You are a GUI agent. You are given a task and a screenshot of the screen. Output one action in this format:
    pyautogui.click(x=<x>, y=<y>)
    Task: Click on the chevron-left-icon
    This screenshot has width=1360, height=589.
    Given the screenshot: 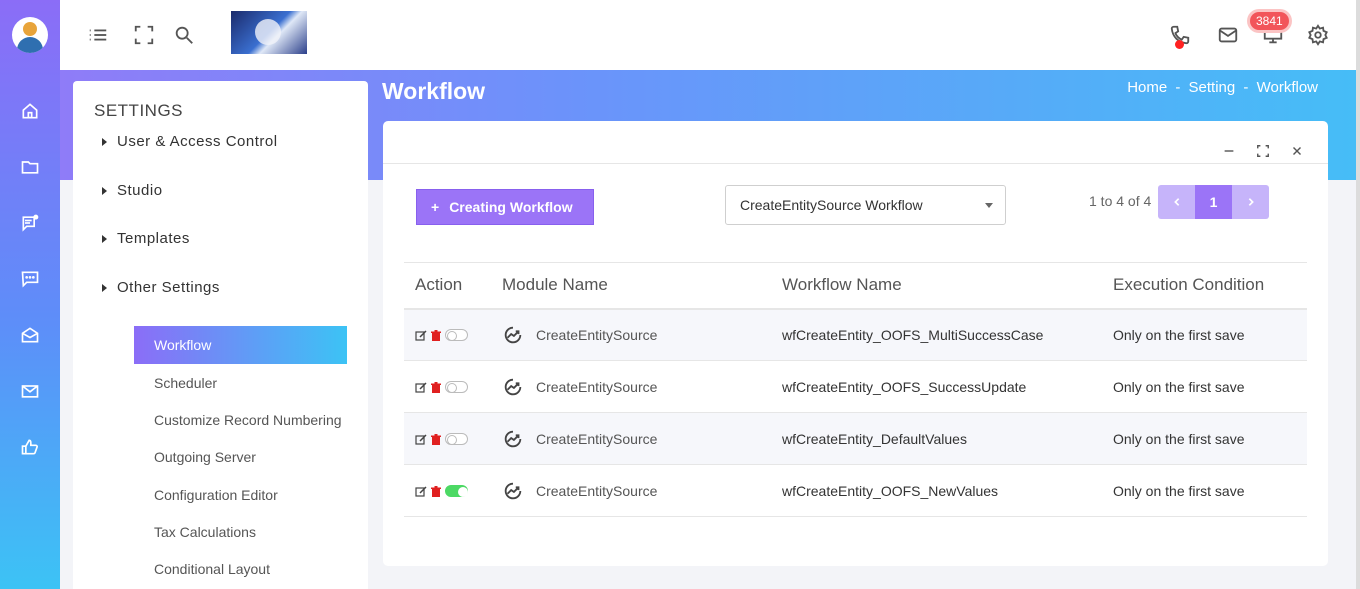 What is the action you would take?
    pyautogui.click(x=1176, y=202)
    